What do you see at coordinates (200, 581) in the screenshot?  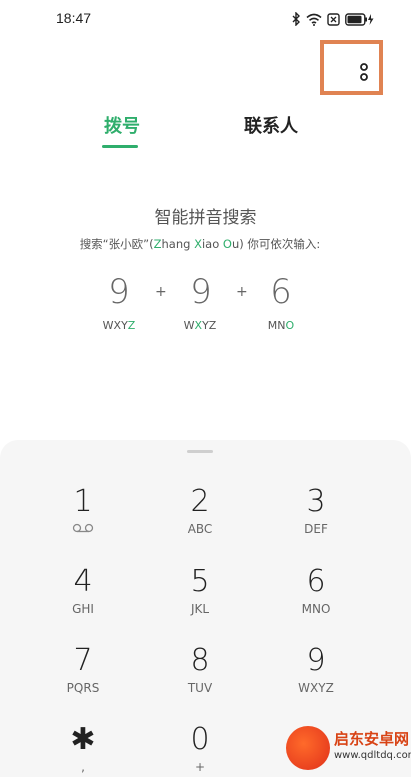 I see `key-digit: 5` at bounding box center [200, 581].